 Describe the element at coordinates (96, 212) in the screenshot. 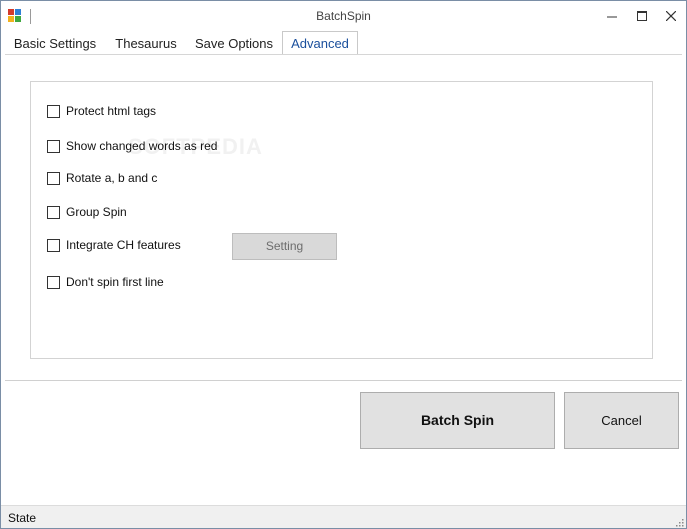

I see `option-label: Group Spin` at that location.